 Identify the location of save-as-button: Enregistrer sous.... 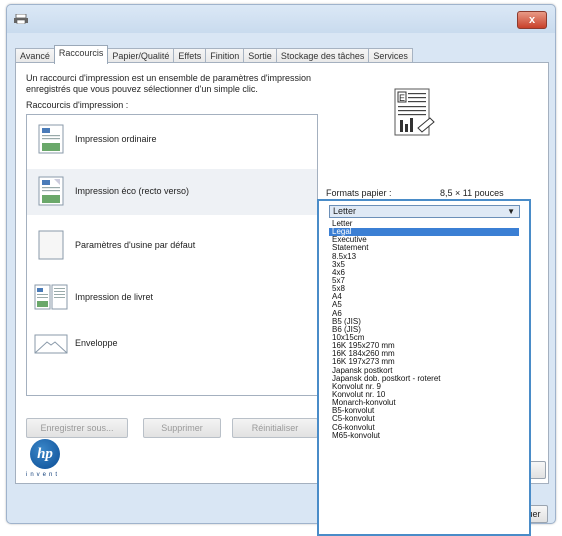
(77, 428).